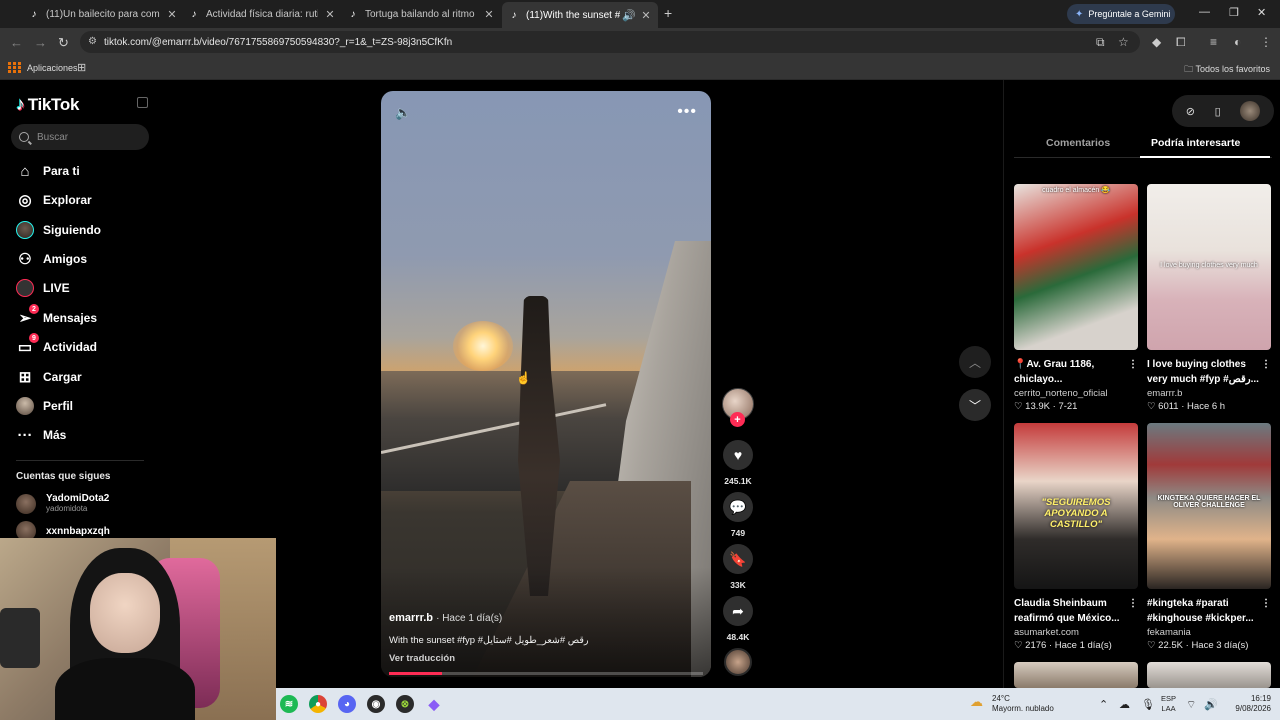 Image resolution: width=1280 pixels, height=720 pixels. I want to click on browser-tab-active: ♪ (11)With the sunset #fyp # 🔊 ✕, so click(580, 15).